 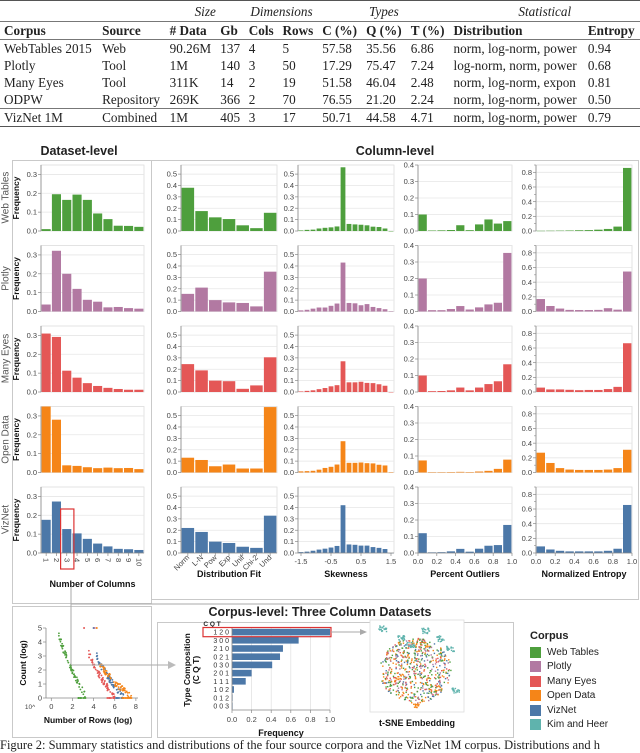 What do you see at coordinates (340, 100) in the screenshot?
I see `table-cell: 76.55` at bounding box center [340, 100].